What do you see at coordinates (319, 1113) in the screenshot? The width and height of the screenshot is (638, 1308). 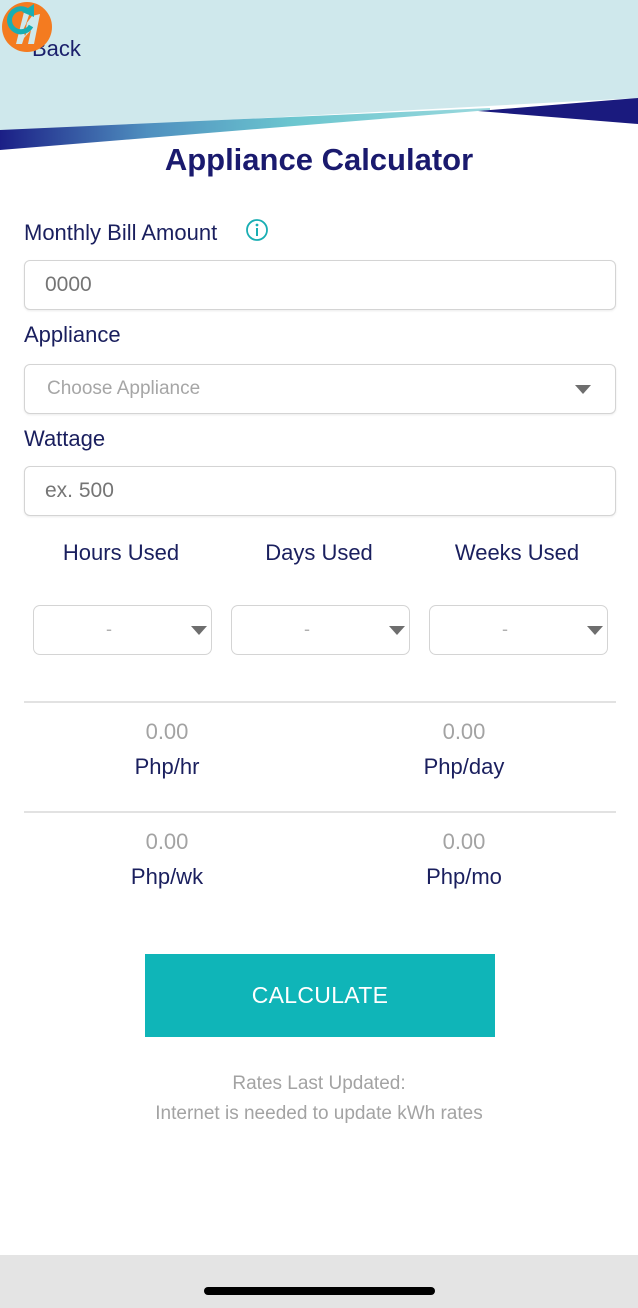 I see `internet-needed-text: Internet is needed to update kWh rates` at bounding box center [319, 1113].